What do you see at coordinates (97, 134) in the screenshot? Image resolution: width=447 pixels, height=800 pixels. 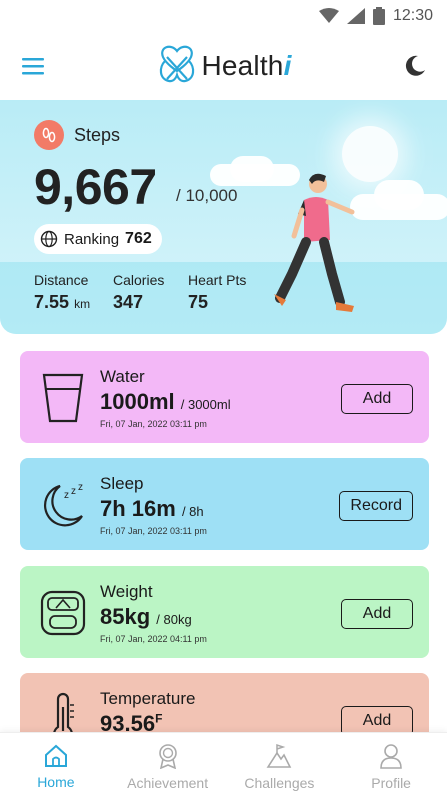 I see `steps-title: Steps` at bounding box center [97, 134].